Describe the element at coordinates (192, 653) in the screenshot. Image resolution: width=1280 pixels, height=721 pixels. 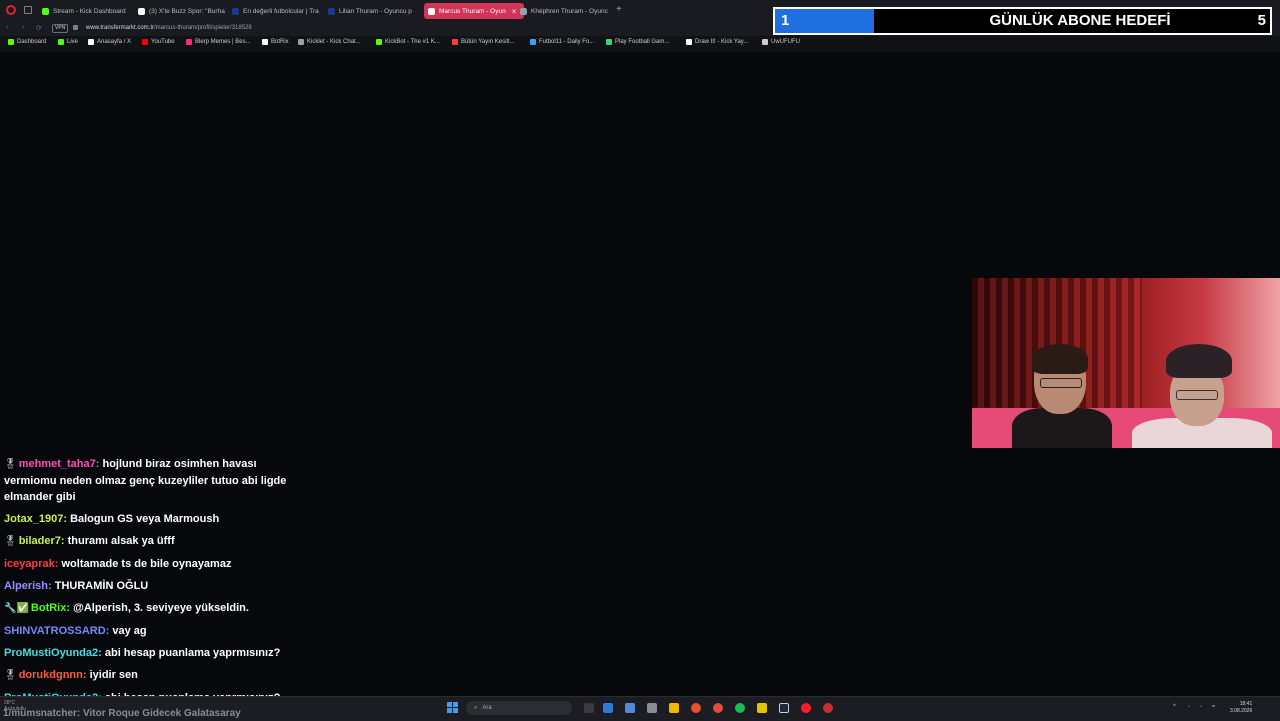
I see `chat-text: abi hesap puanlama yaprmısınız?` at that location.